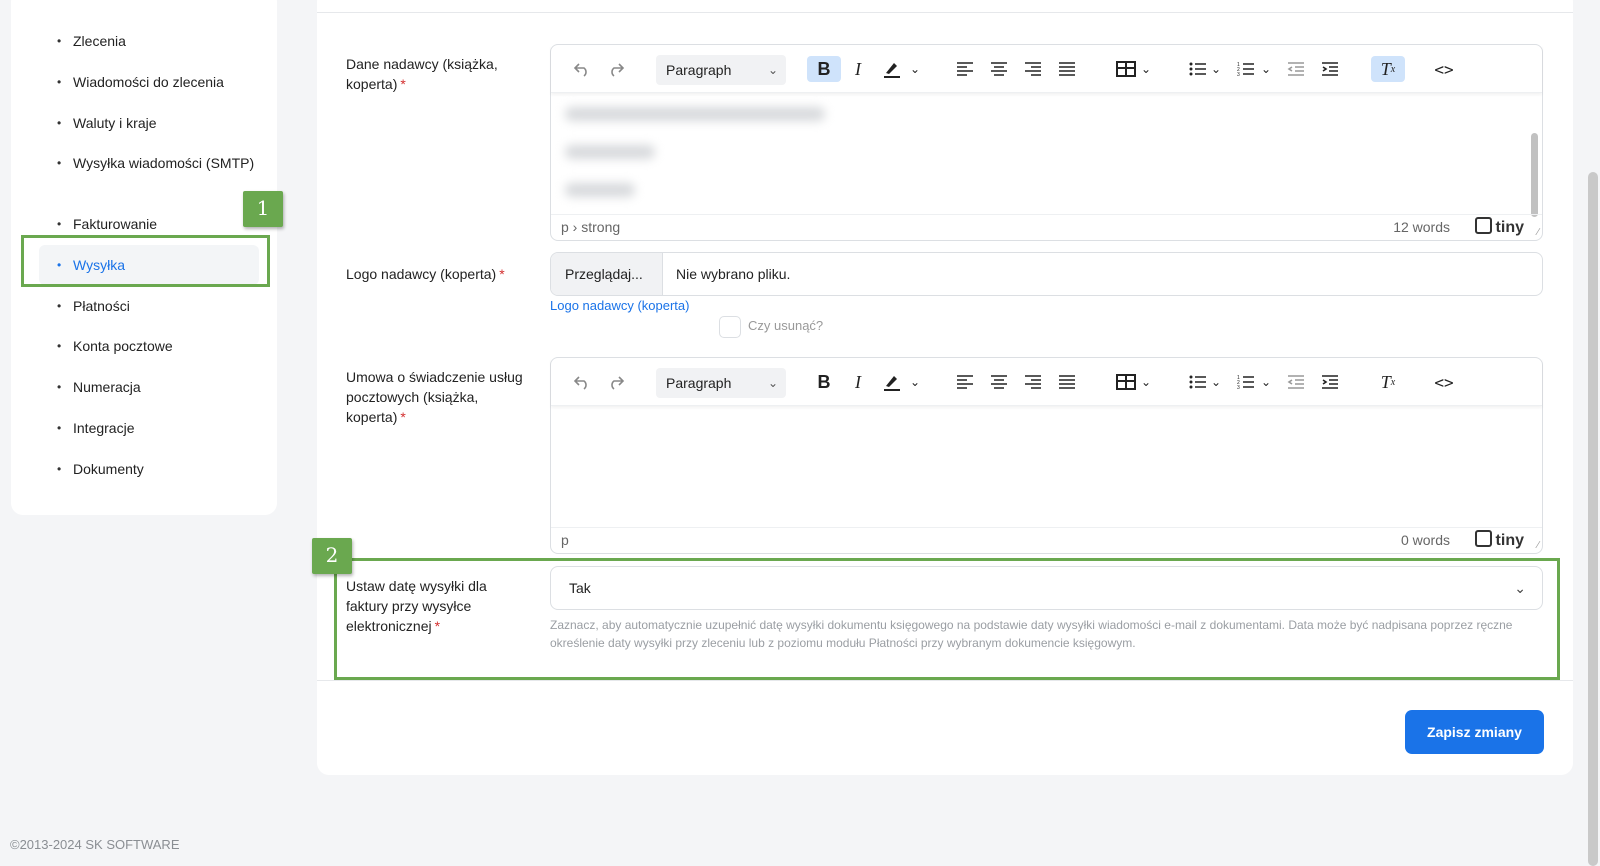  I want to click on step-badge-2: 2, so click(332, 556).